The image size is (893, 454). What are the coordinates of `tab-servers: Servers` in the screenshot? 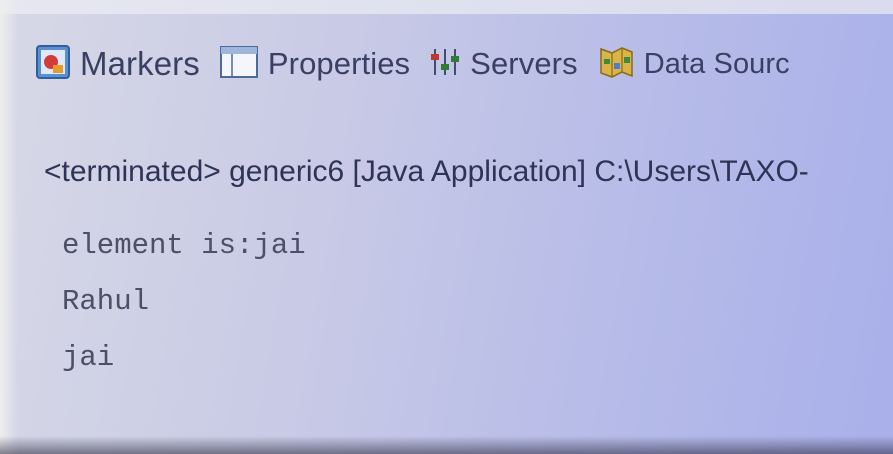 It's located at (504, 64).